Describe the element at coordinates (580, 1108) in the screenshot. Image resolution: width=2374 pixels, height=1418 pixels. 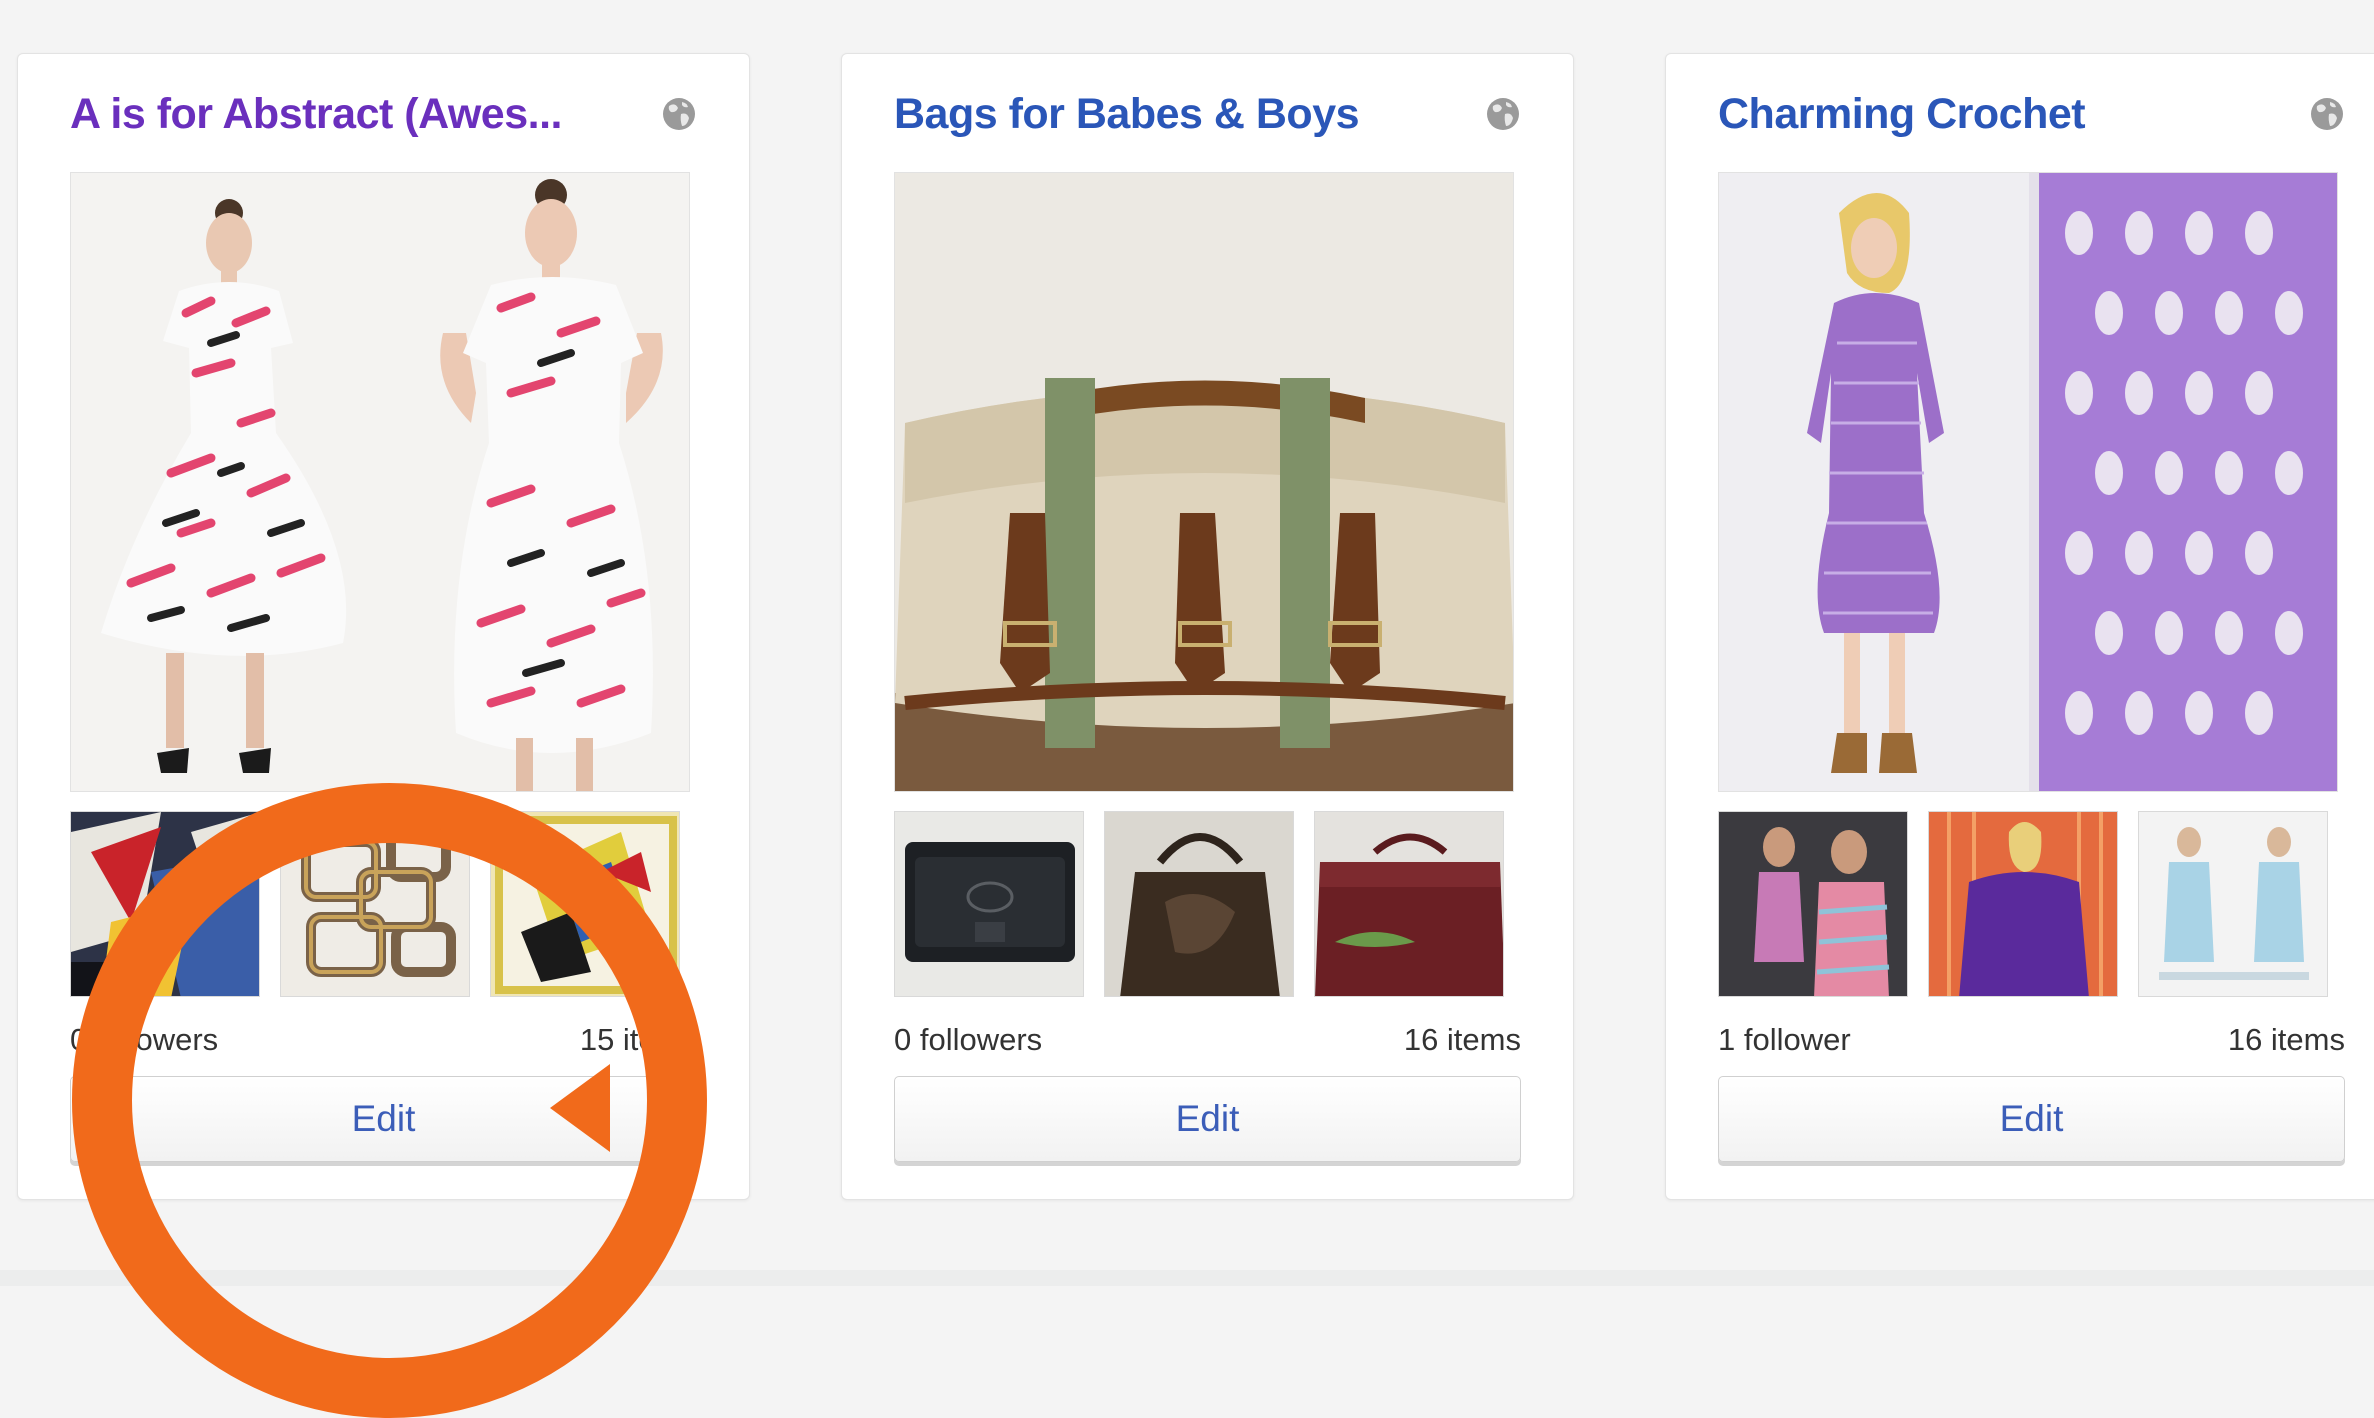
I see `tutorial-pointer-arrow-icon` at that location.